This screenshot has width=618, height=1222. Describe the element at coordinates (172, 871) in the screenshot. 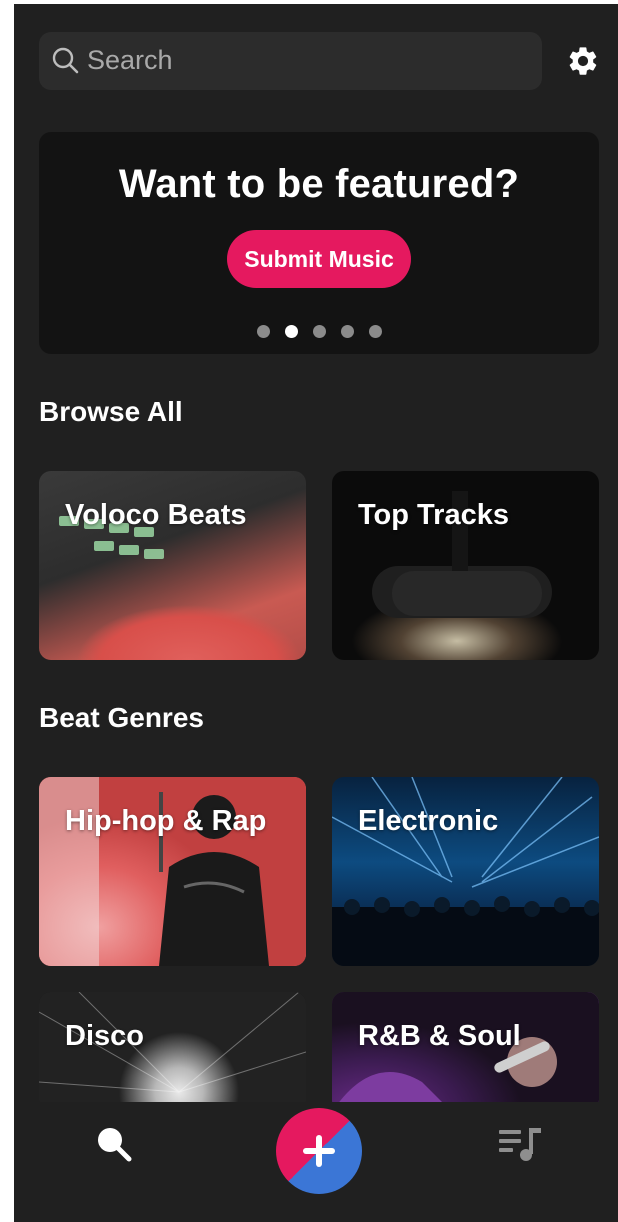

I see `card-hip-hop-rap: Hip-hop & Rap` at that location.